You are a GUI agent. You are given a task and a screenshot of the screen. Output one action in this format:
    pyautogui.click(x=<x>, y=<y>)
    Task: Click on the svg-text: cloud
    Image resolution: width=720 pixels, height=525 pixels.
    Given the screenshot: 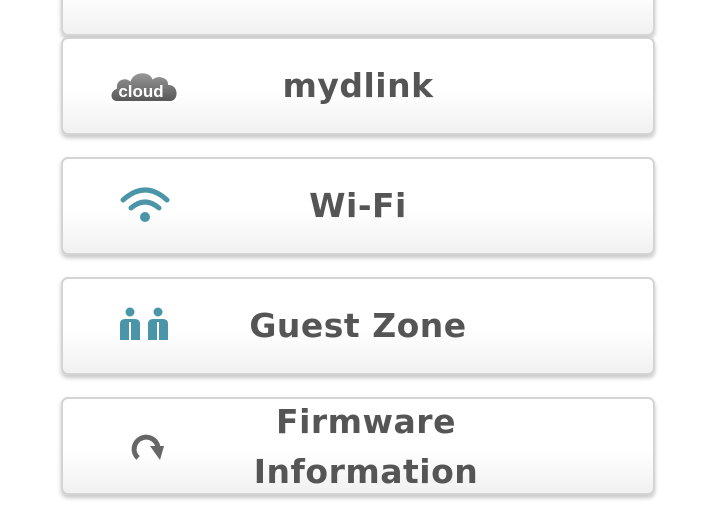 What is the action you would take?
    pyautogui.click(x=140, y=91)
    